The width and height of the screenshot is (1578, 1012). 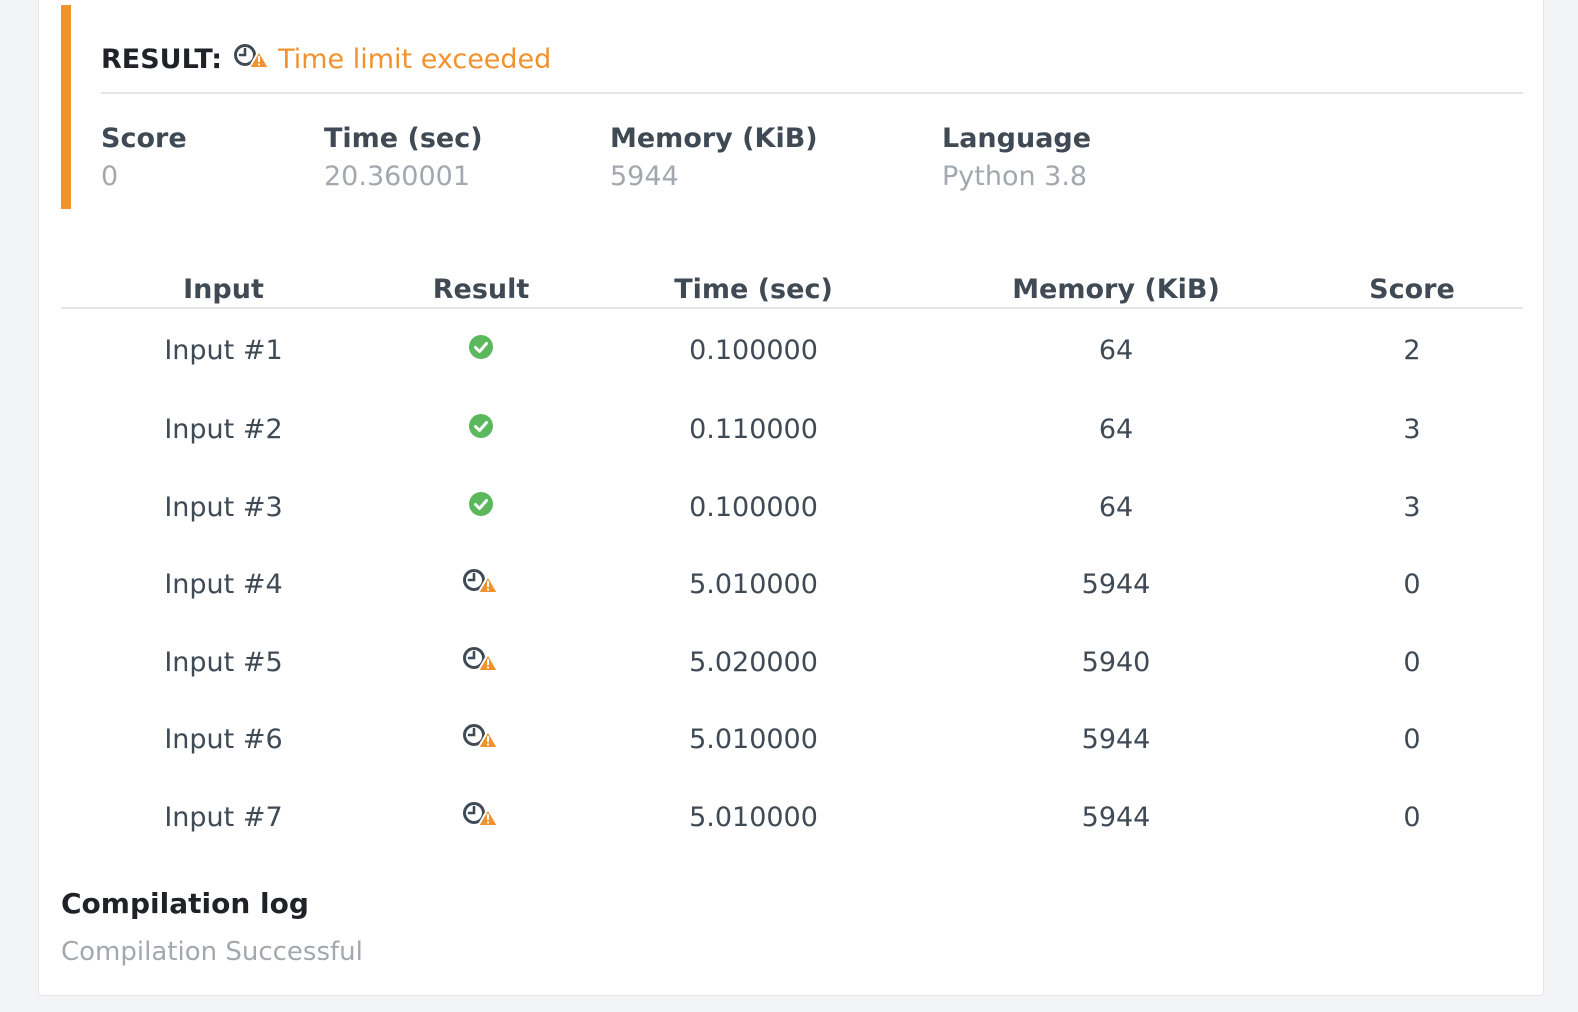 I want to click on compilation-log-title: Compilation log, so click(x=185, y=903).